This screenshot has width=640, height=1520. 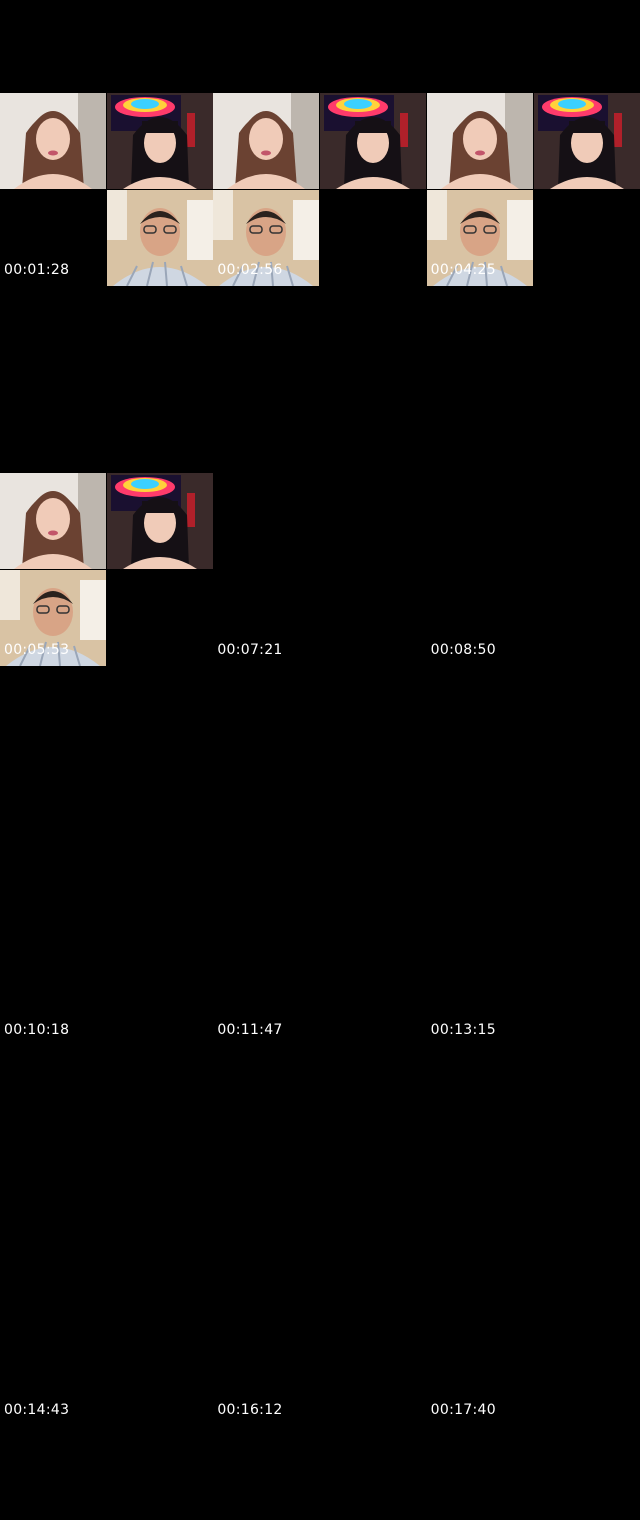 I want to click on thumbnail-cell: 00:04:25, so click(x=533, y=190).